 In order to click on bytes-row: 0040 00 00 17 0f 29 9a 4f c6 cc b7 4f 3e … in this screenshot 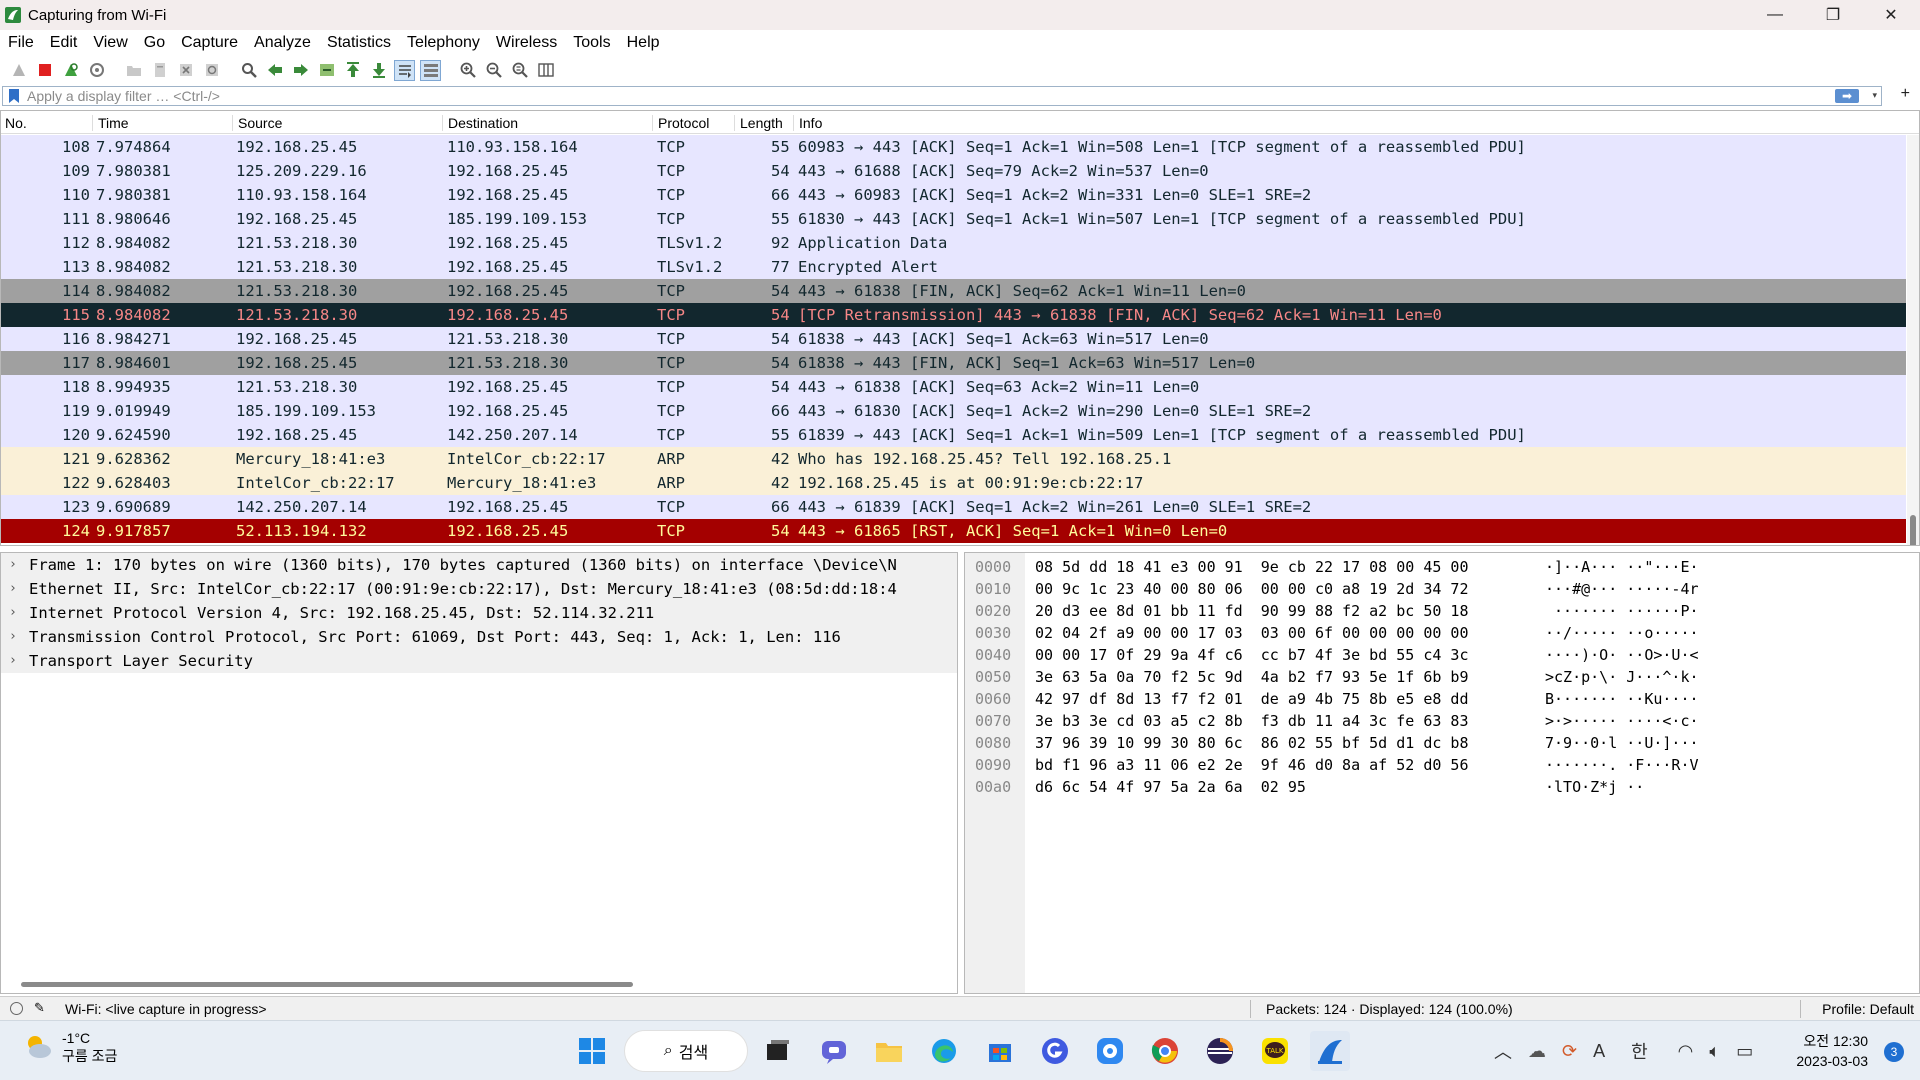, I will do `click(1442, 655)`.